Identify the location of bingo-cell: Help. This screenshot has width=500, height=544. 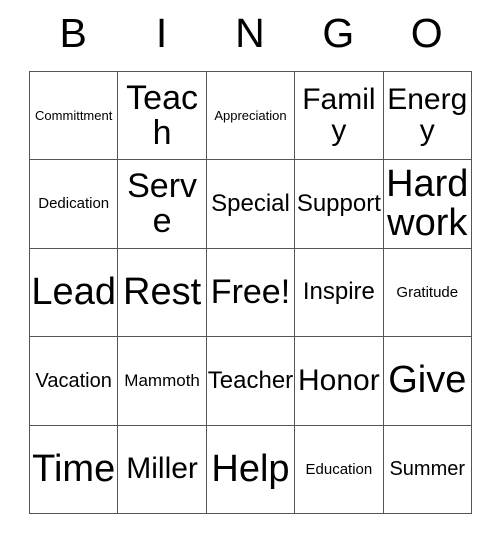
(251, 469).